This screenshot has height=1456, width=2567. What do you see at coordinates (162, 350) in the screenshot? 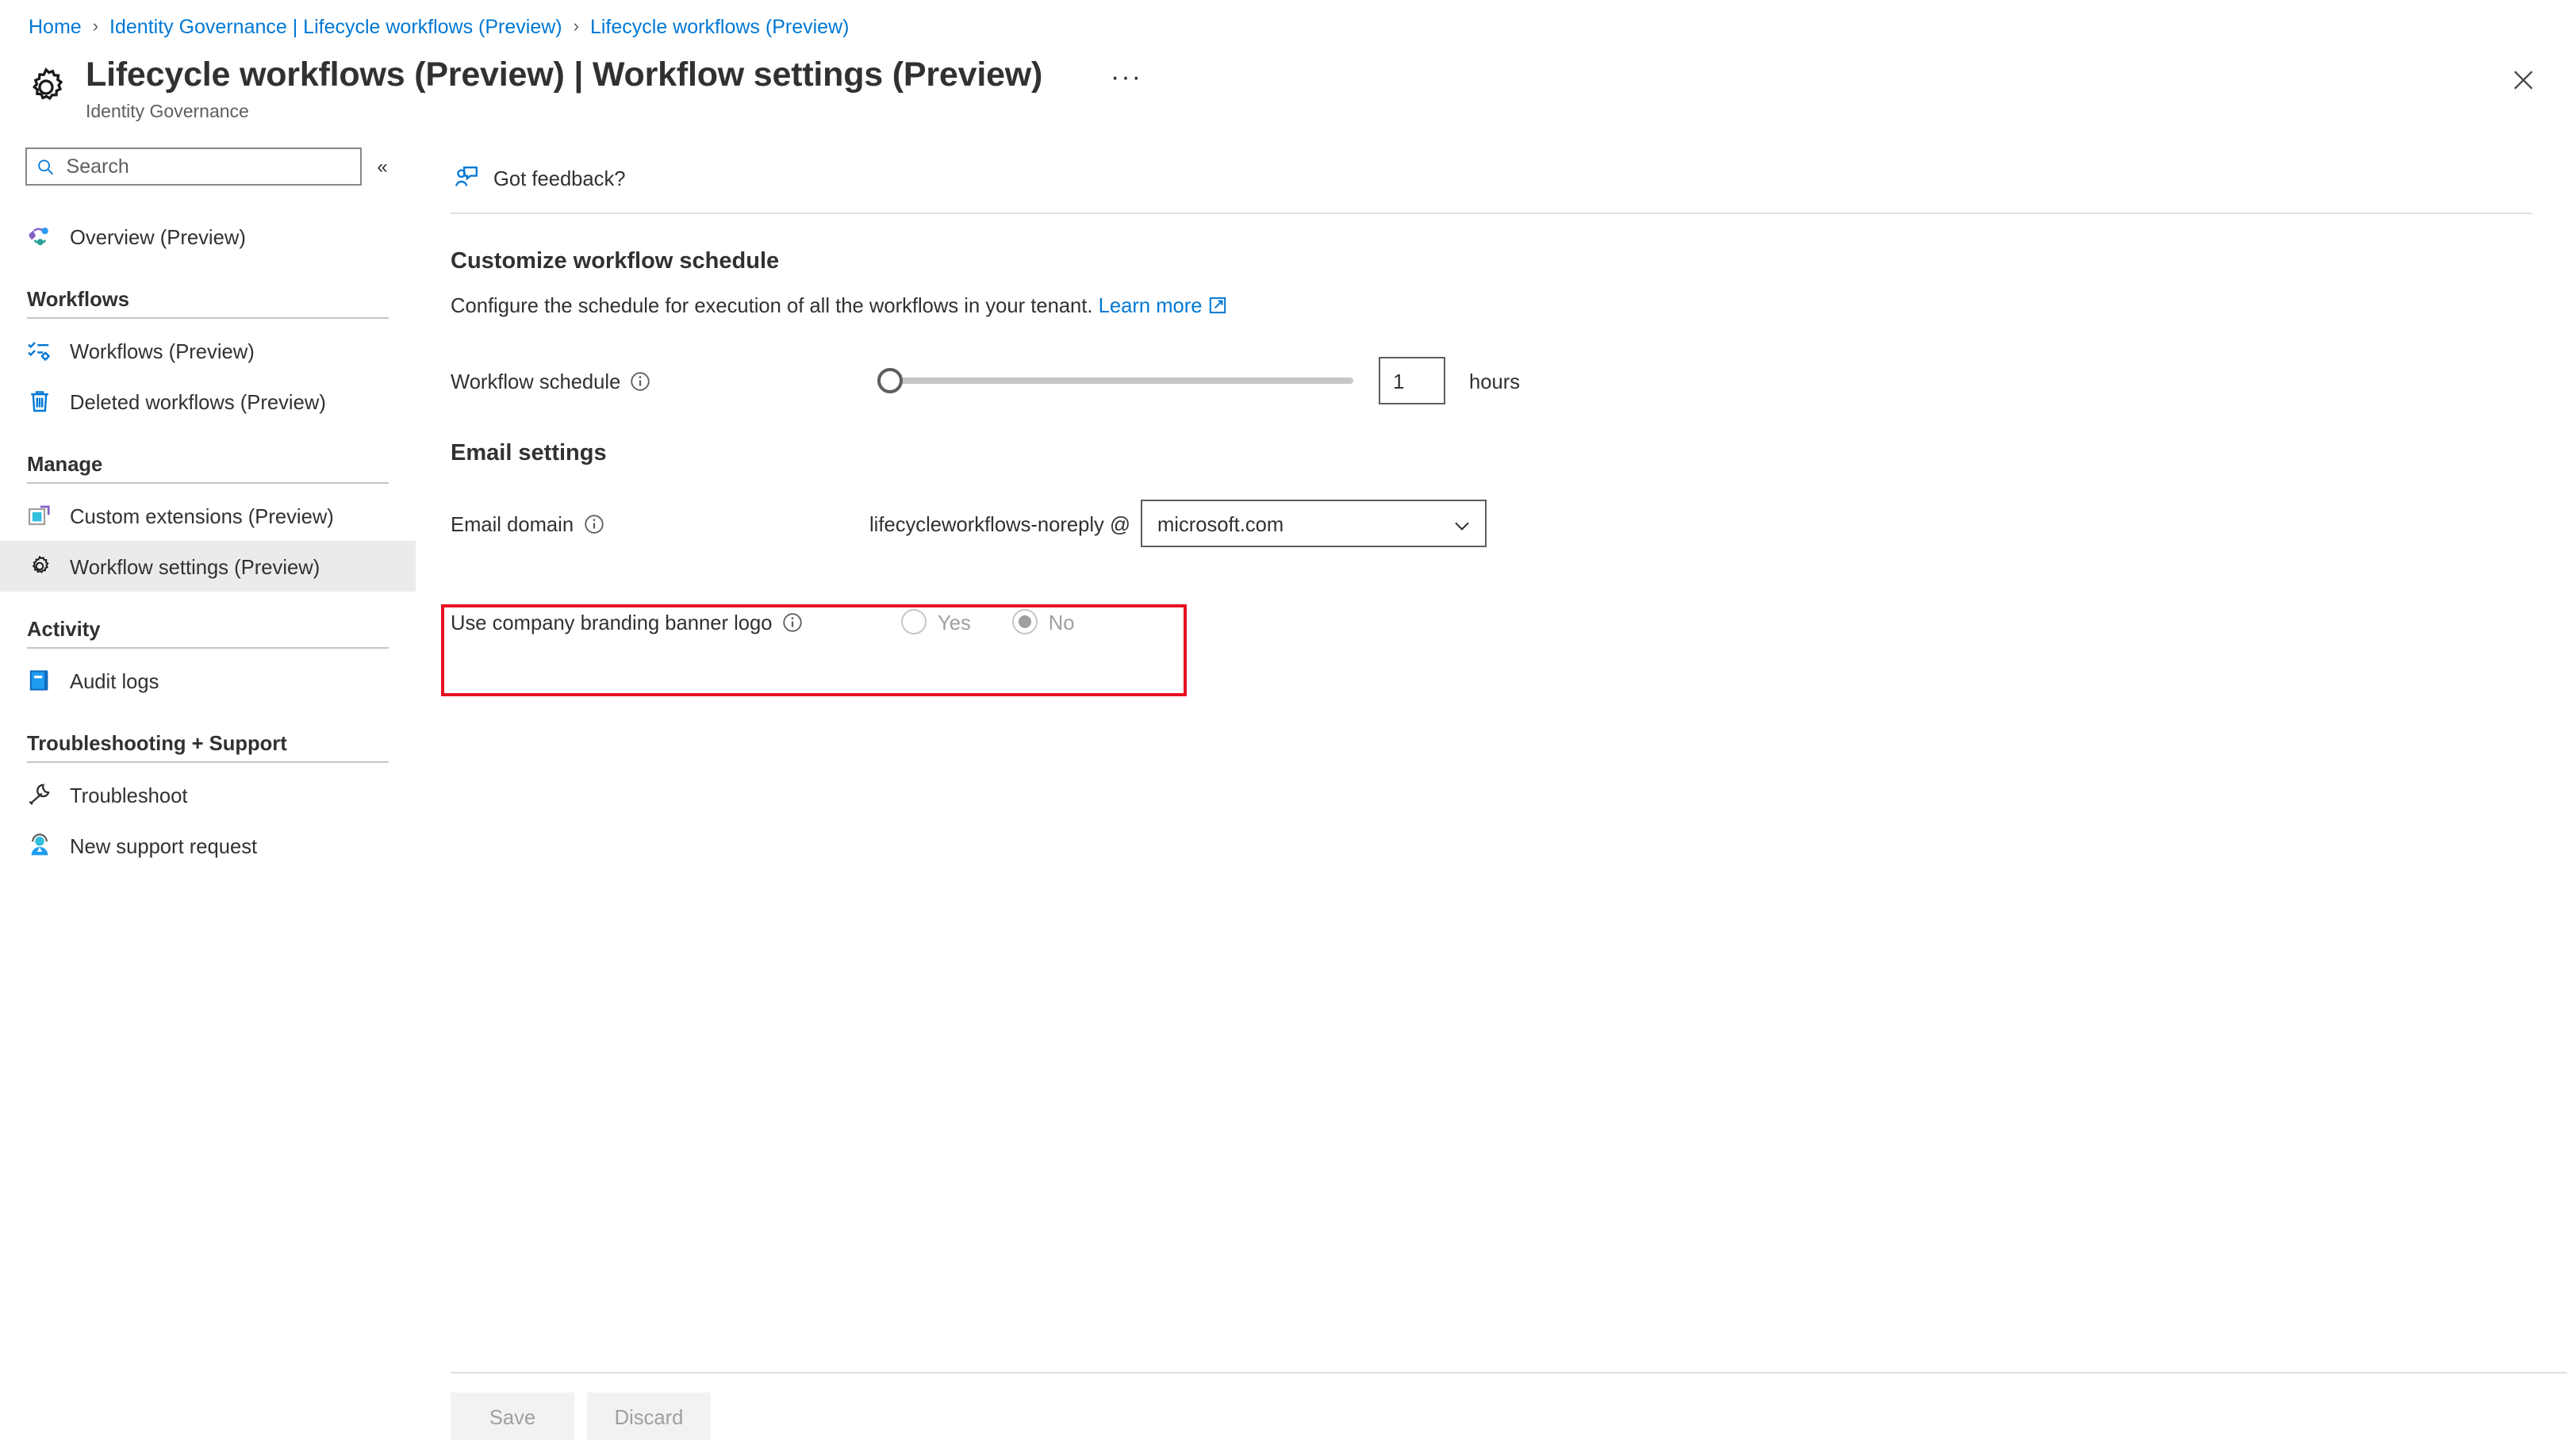
I see `sidebar-item-label: Workflows (Preview)` at bounding box center [162, 350].